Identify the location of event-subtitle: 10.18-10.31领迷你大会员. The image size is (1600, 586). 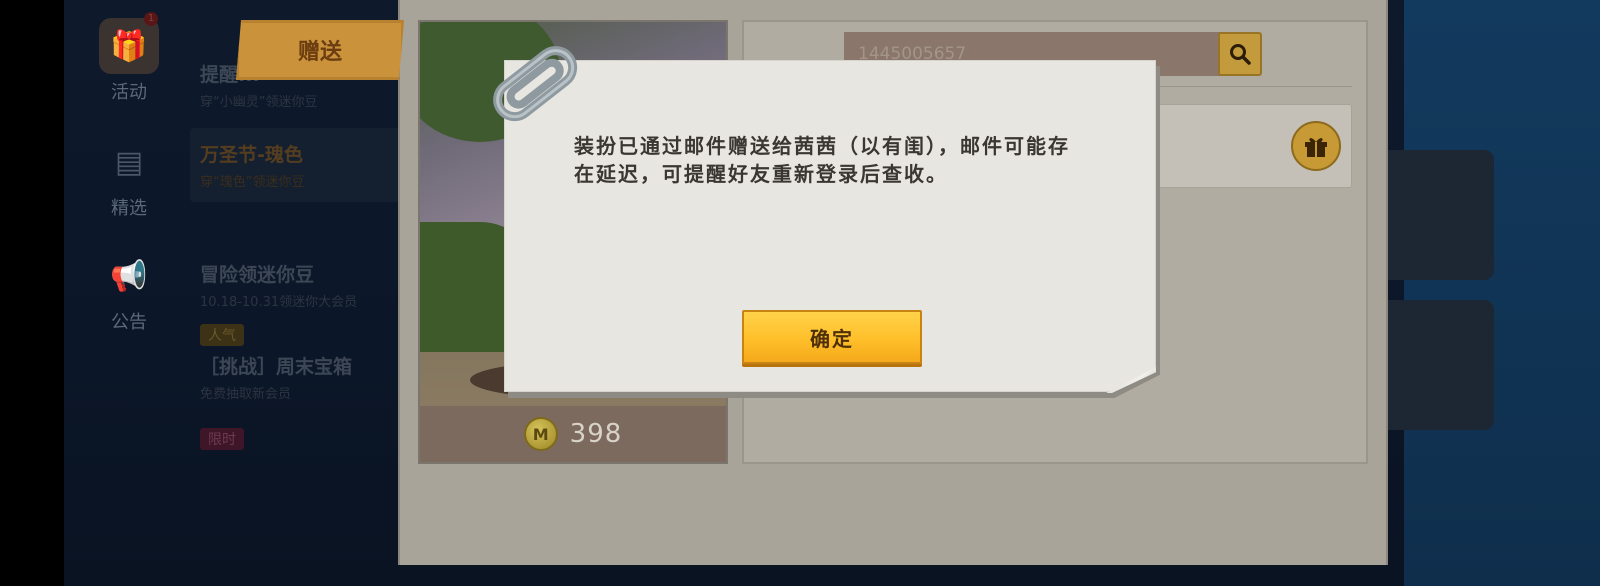
(279, 302).